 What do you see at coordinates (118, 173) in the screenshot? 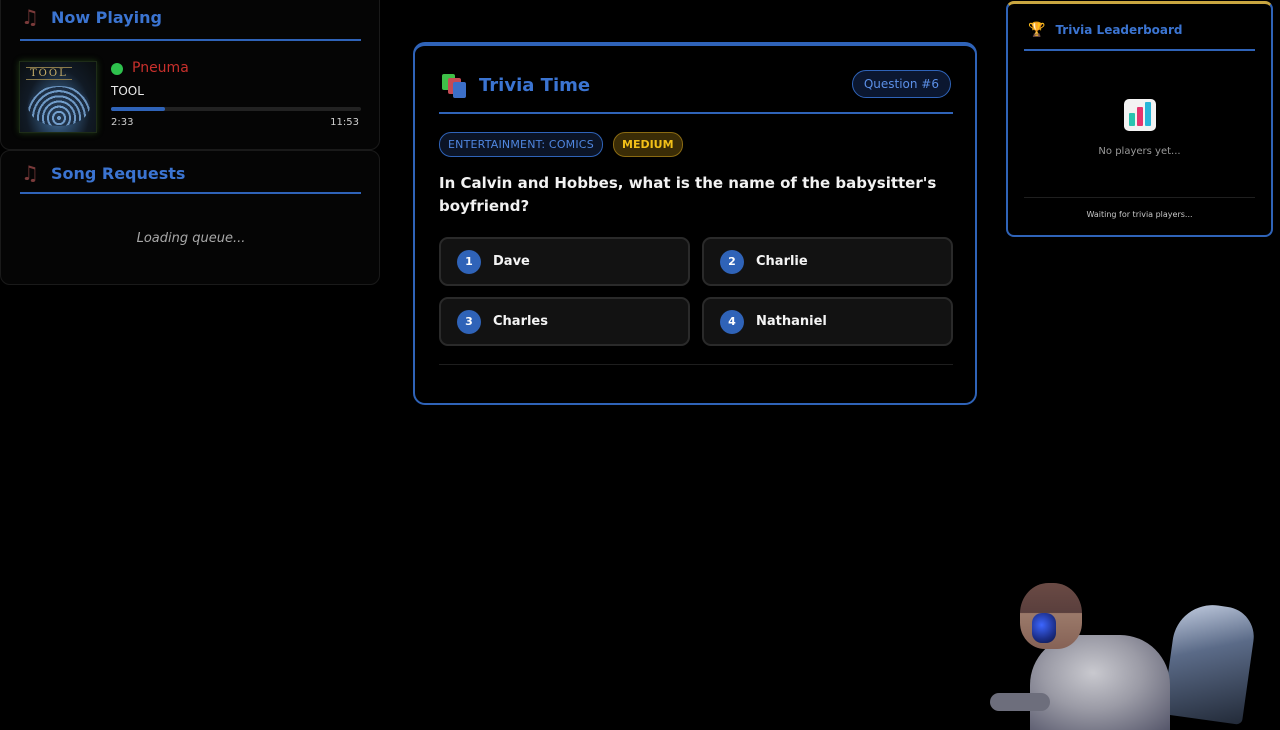
I see `song-requests-title: Song Requests` at bounding box center [118, 173].